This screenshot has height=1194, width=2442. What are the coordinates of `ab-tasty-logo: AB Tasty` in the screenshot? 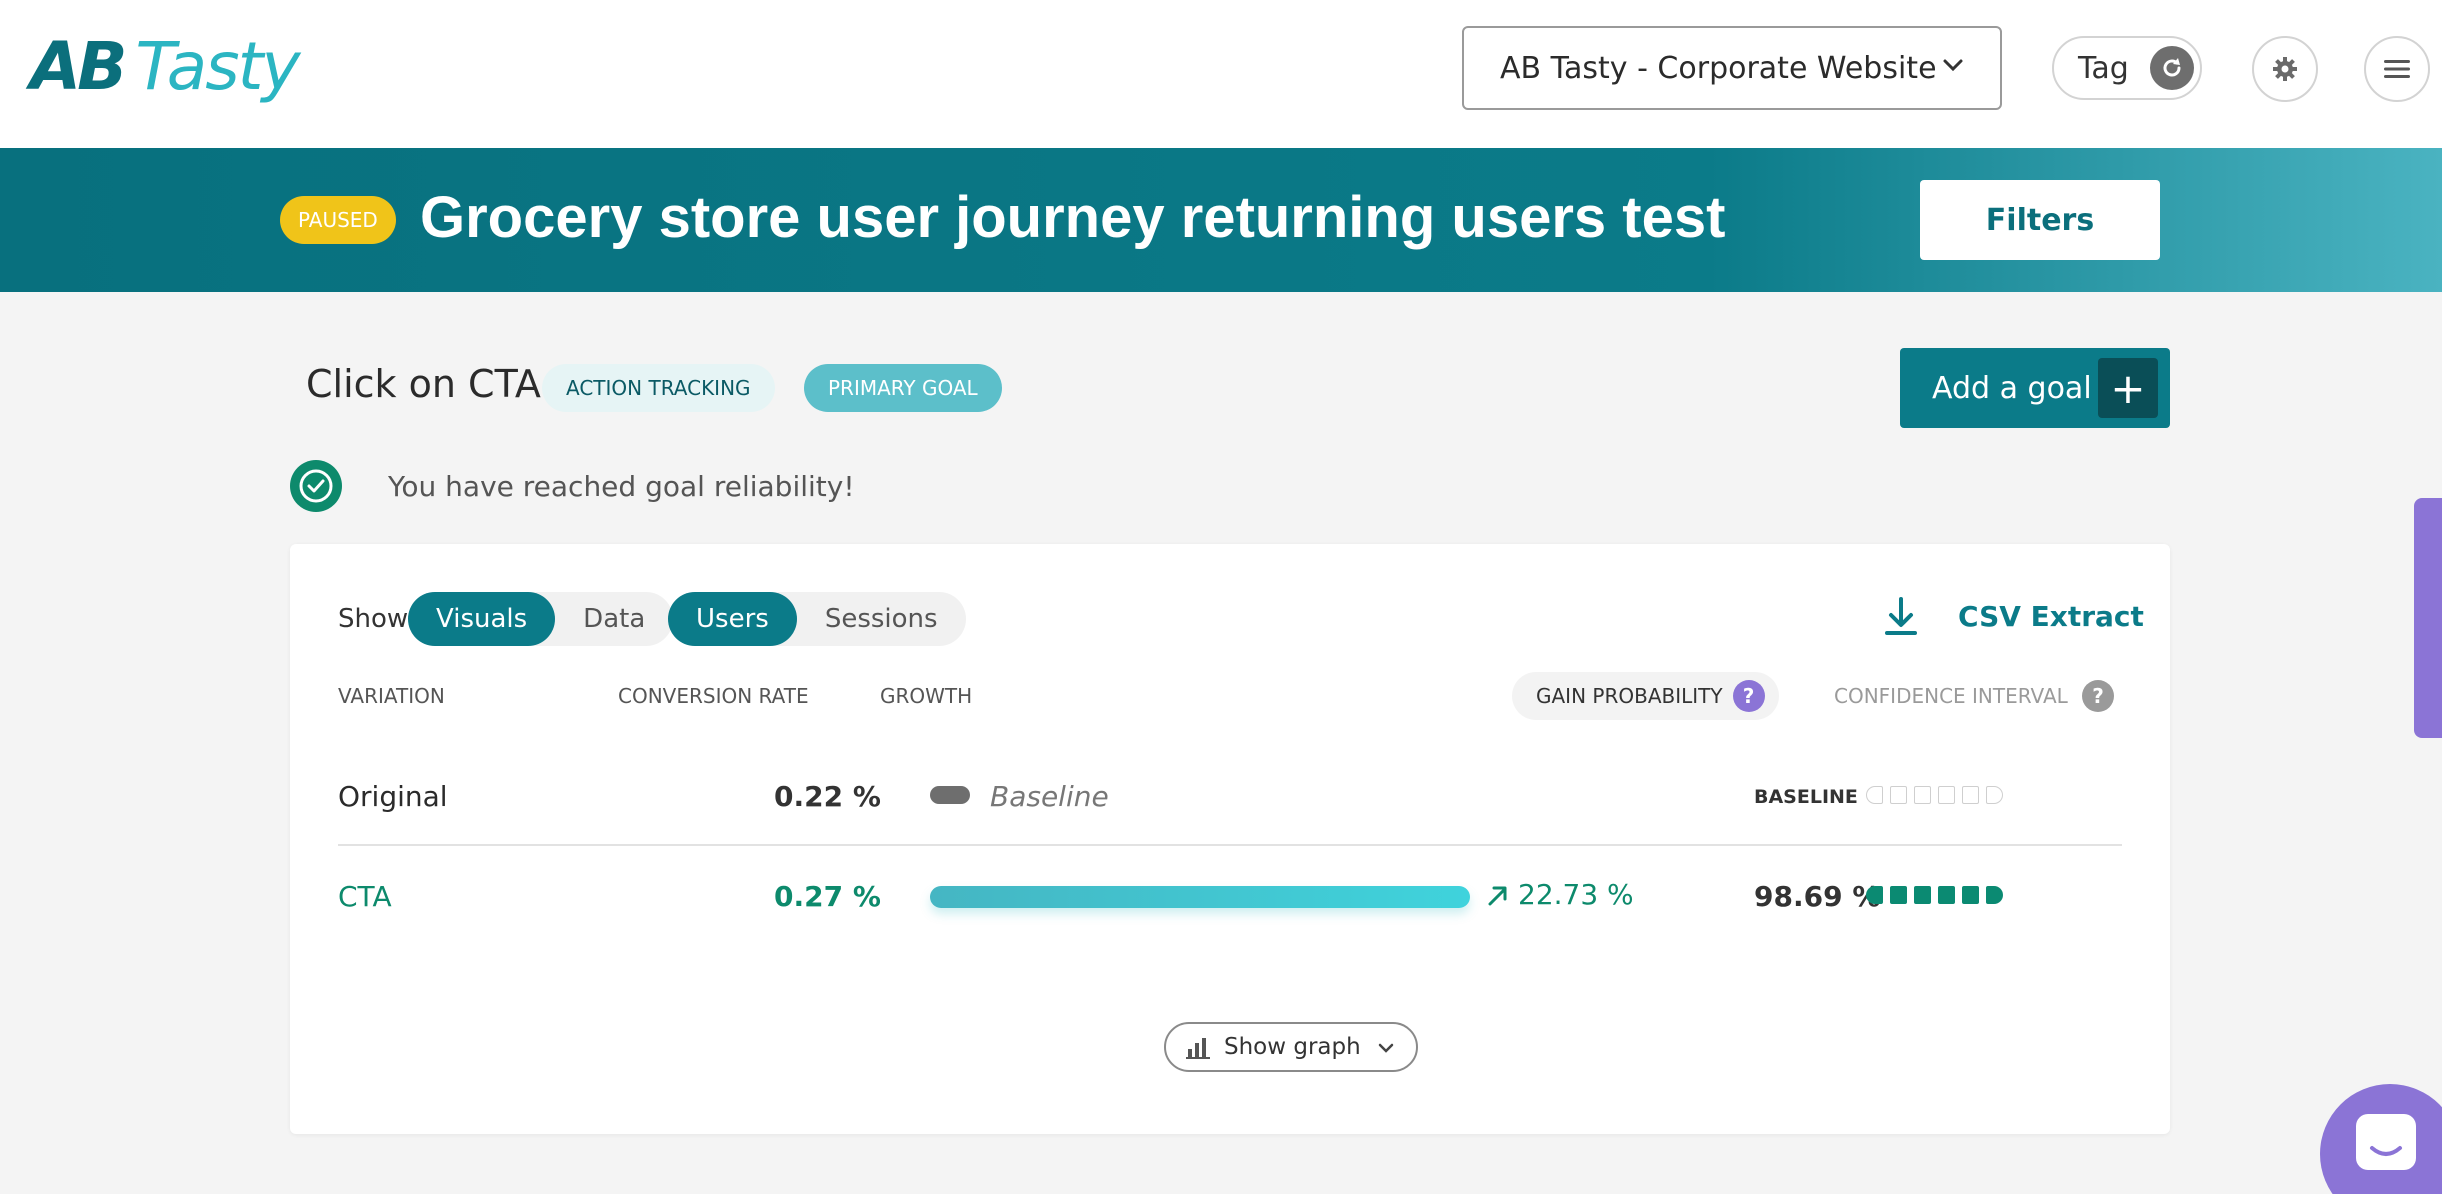 It's located at (165, 66).